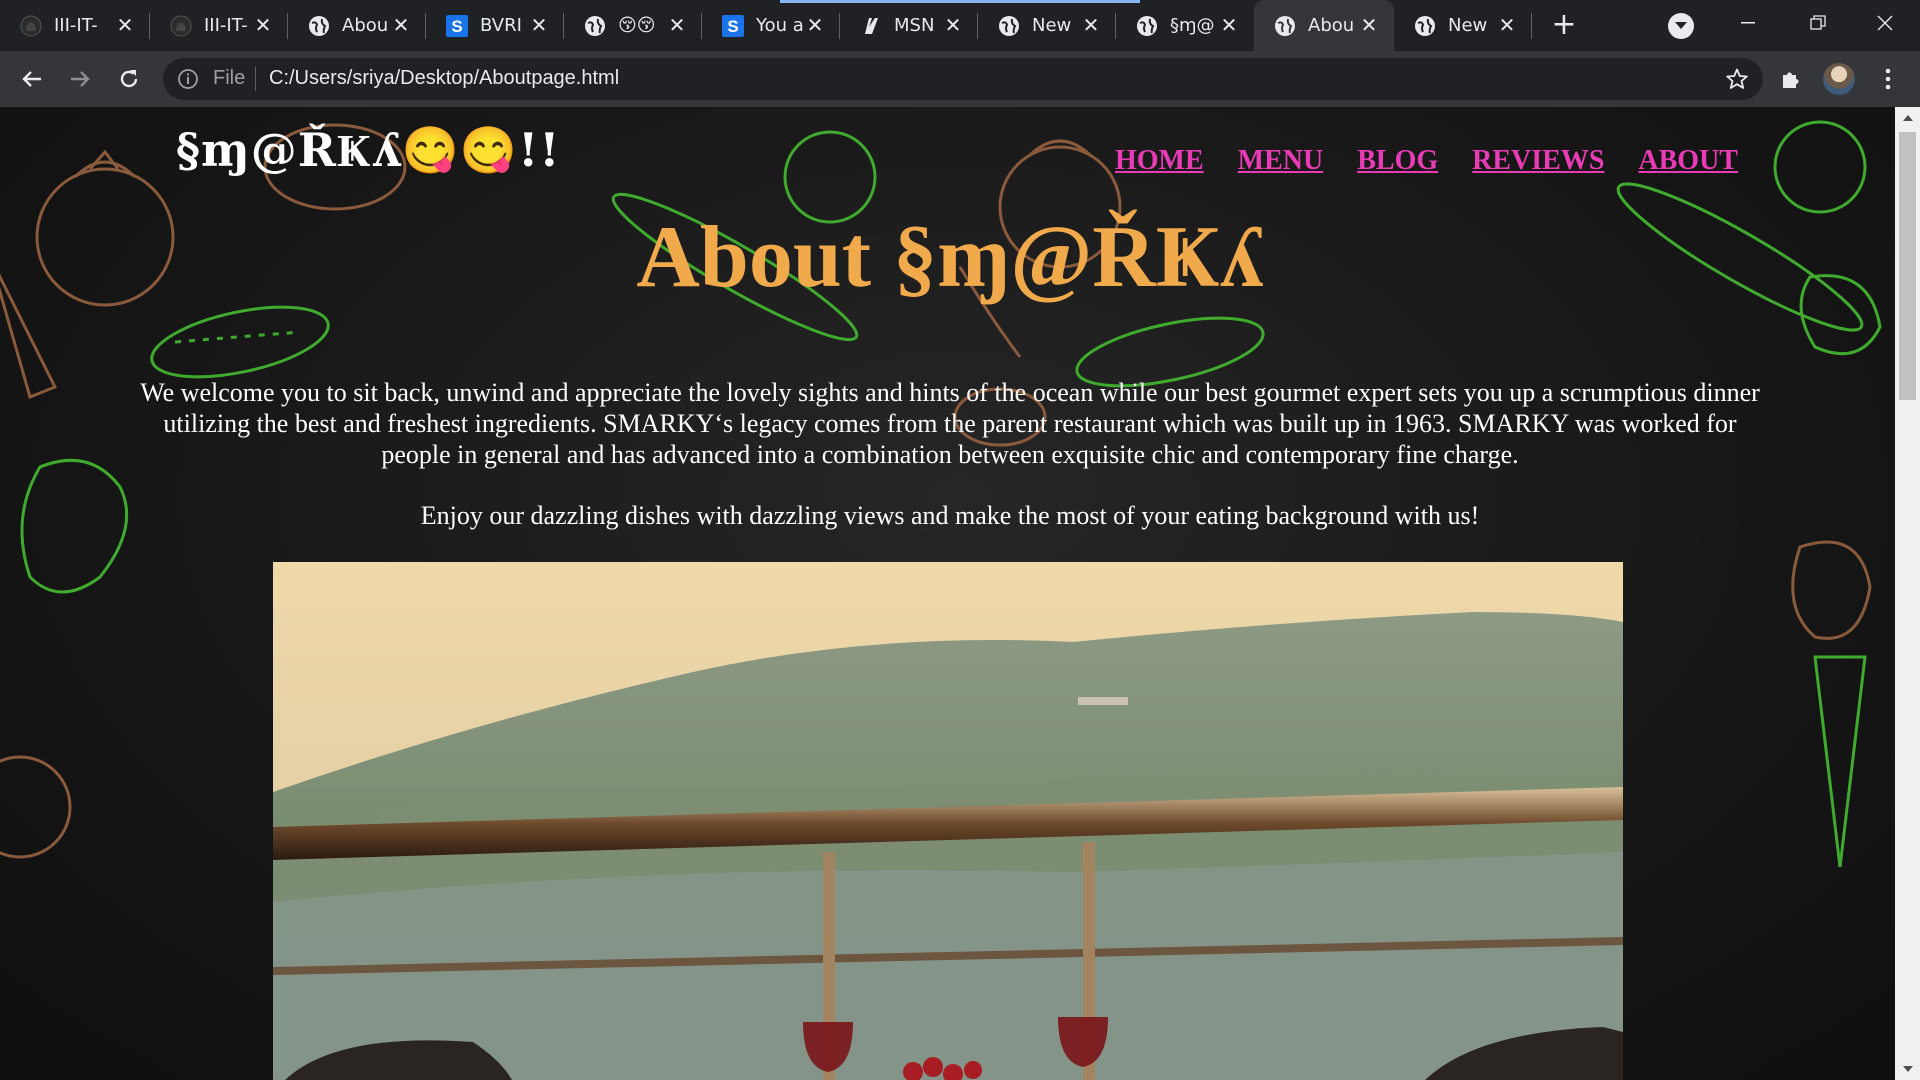 The image size is (1920, 1080). What do you see at coordinates (1681, 26) in the screenshot?
I see `tab-search-icon` at bounding box center [1681, 26].